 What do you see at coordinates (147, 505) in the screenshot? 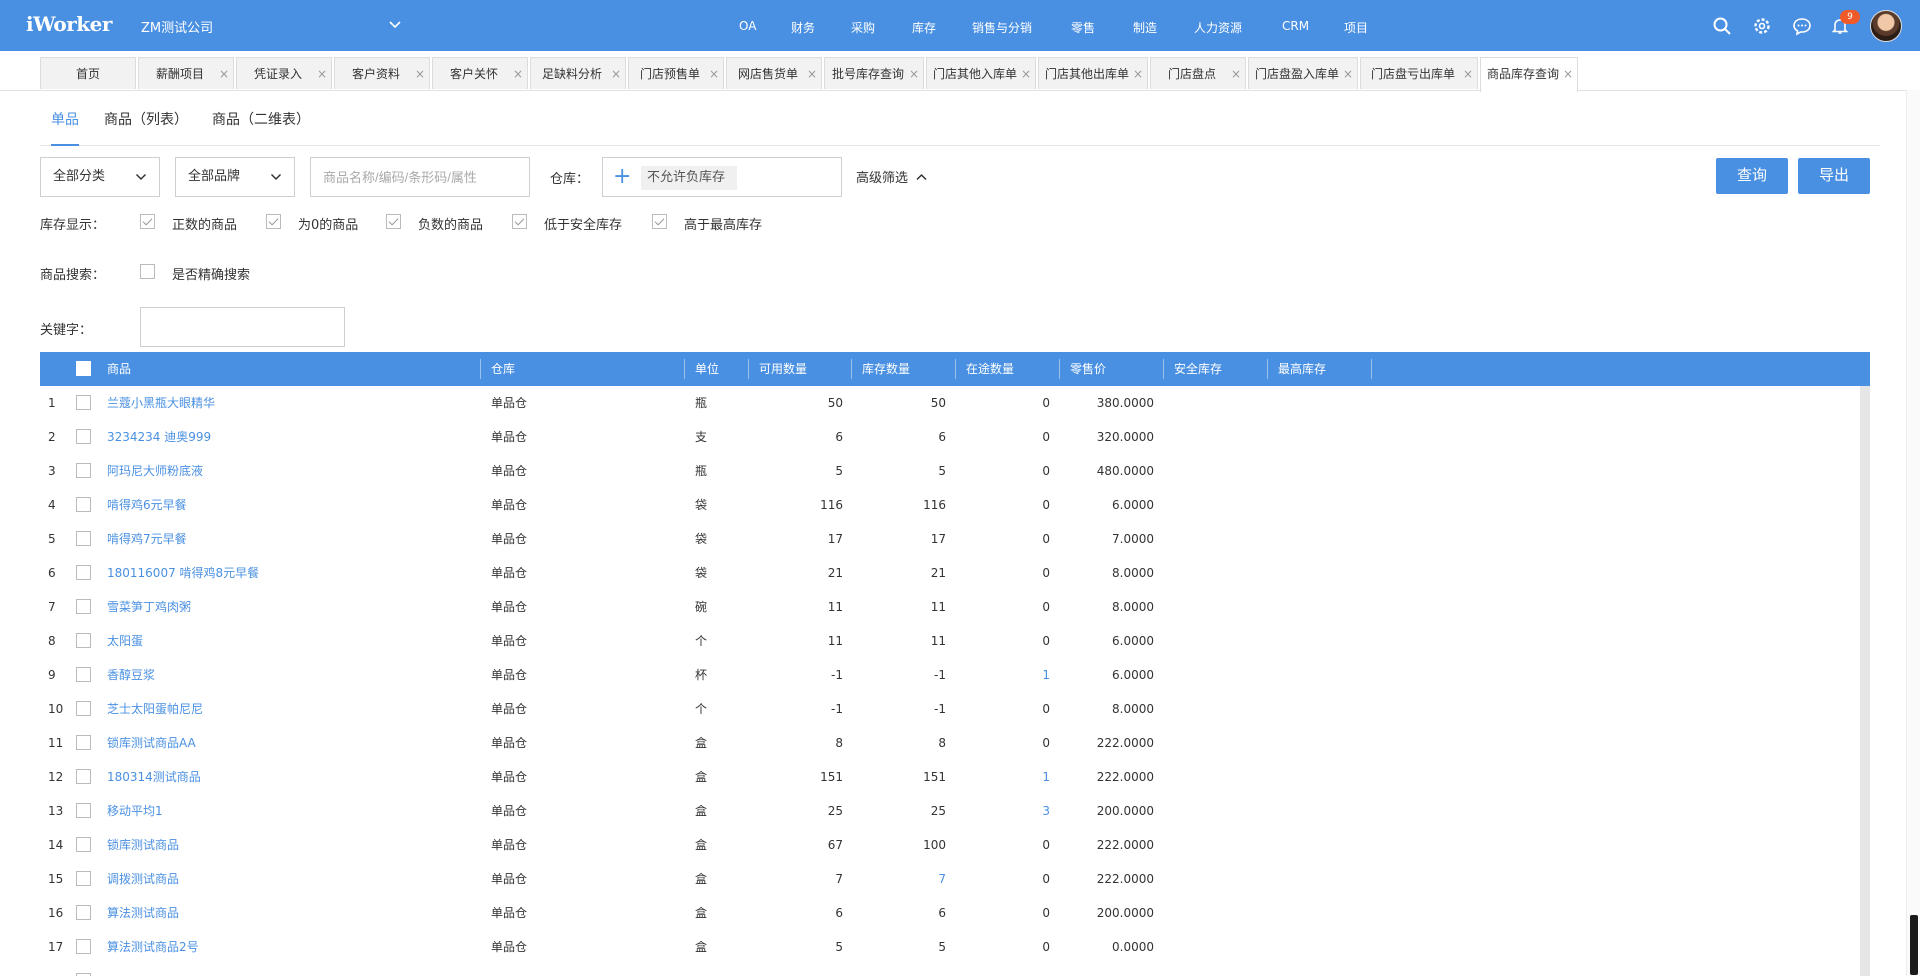
I see `product-name-link: 啃得鸡6元早餐` at bounding box center [147, 505].